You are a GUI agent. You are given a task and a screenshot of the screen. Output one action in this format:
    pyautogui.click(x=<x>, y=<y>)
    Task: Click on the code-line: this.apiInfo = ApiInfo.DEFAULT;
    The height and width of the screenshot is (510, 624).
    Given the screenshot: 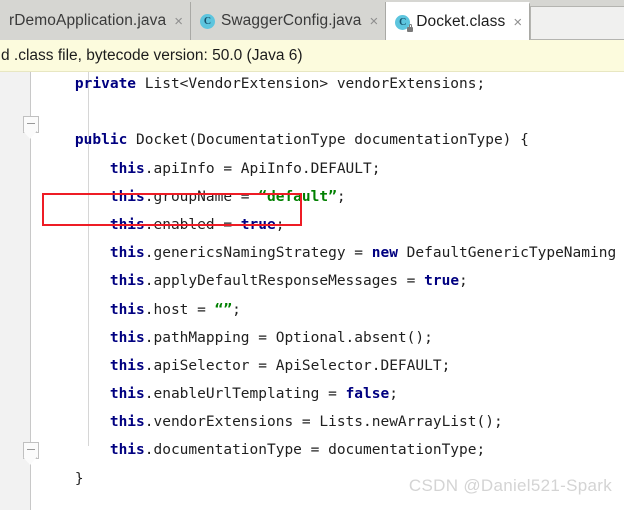 What is the action you would take?
    pyautogui.click(x=312, y=169)
    